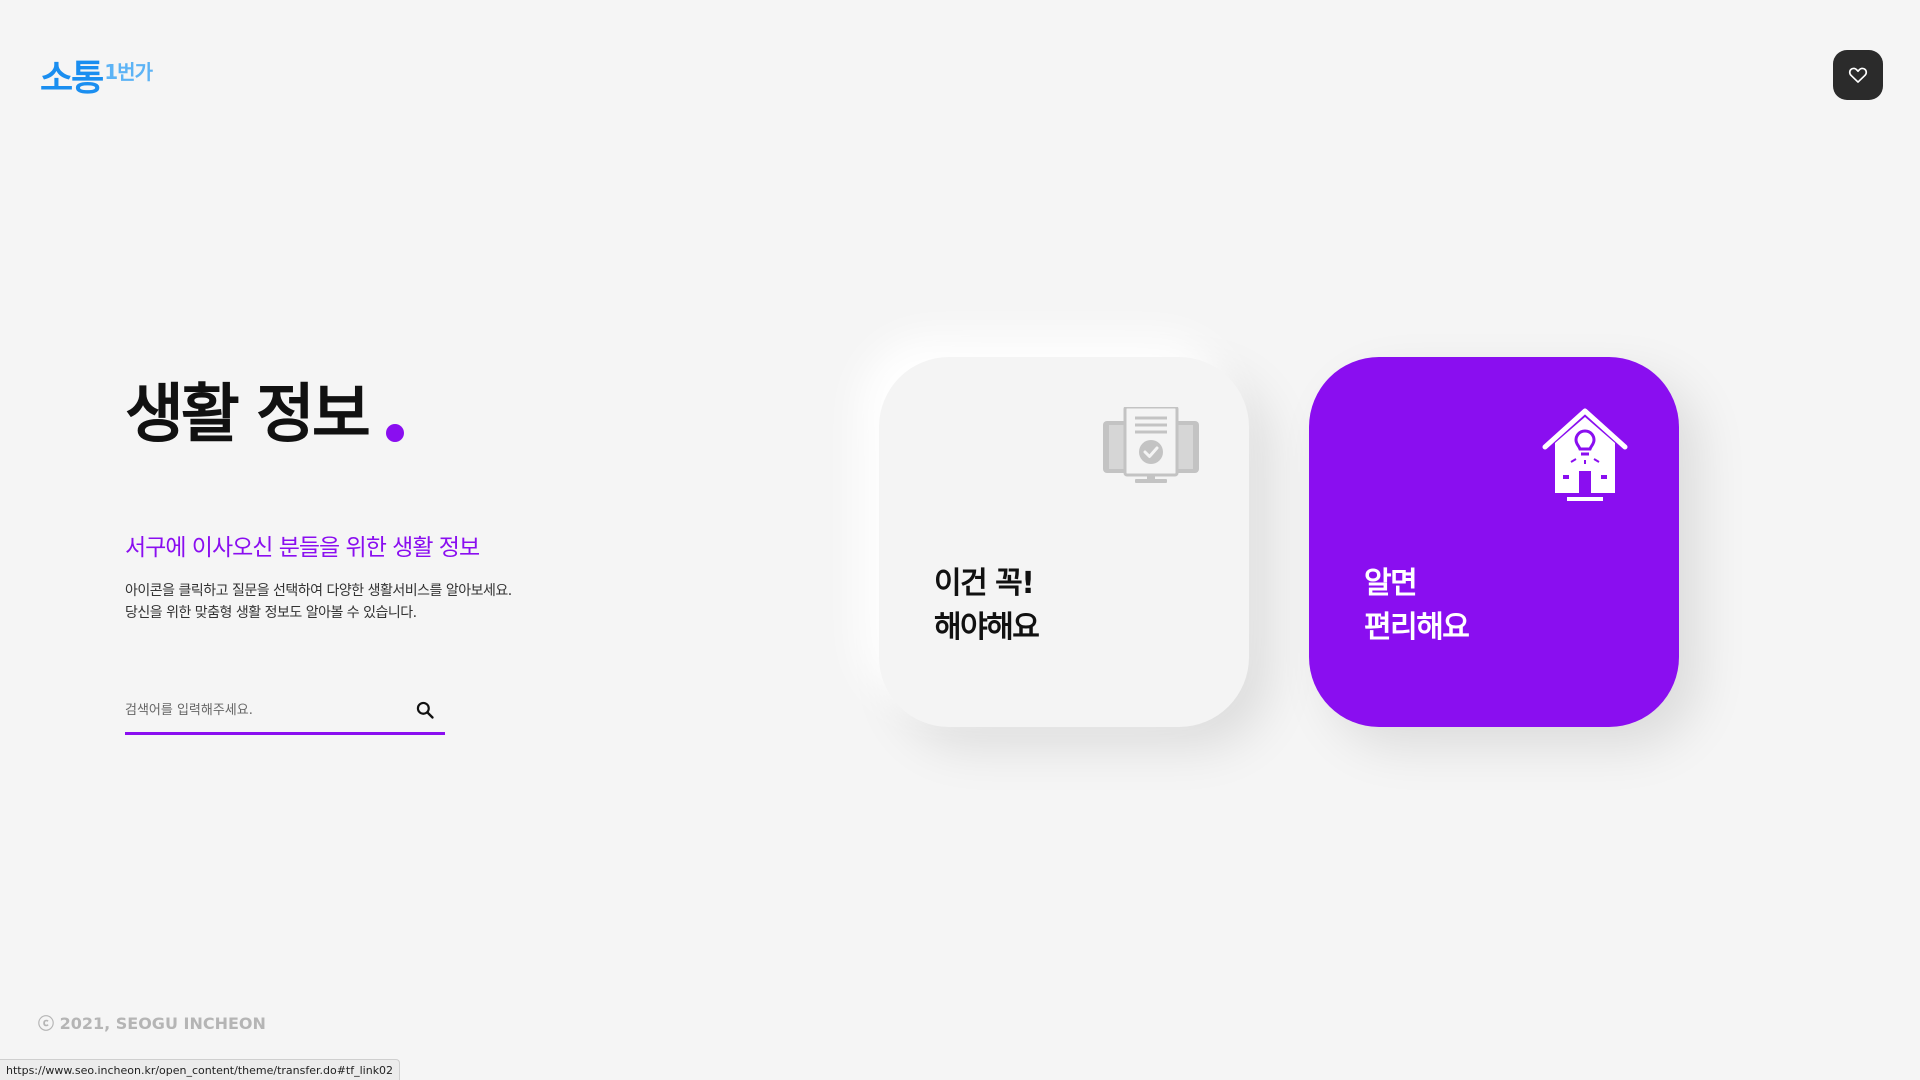 This screenshot has height=1080, width=1920. I want to click on document-monitor-icon, so click(1151, 445).